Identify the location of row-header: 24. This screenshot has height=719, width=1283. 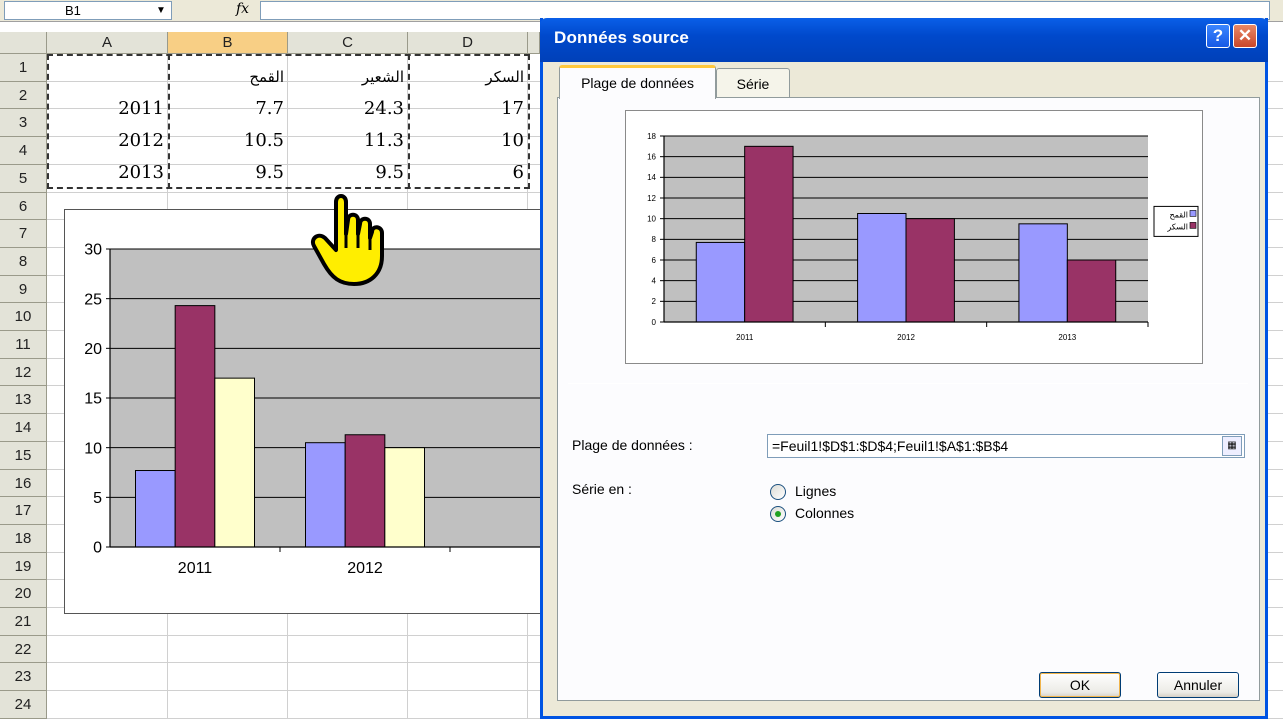
(23, 705).